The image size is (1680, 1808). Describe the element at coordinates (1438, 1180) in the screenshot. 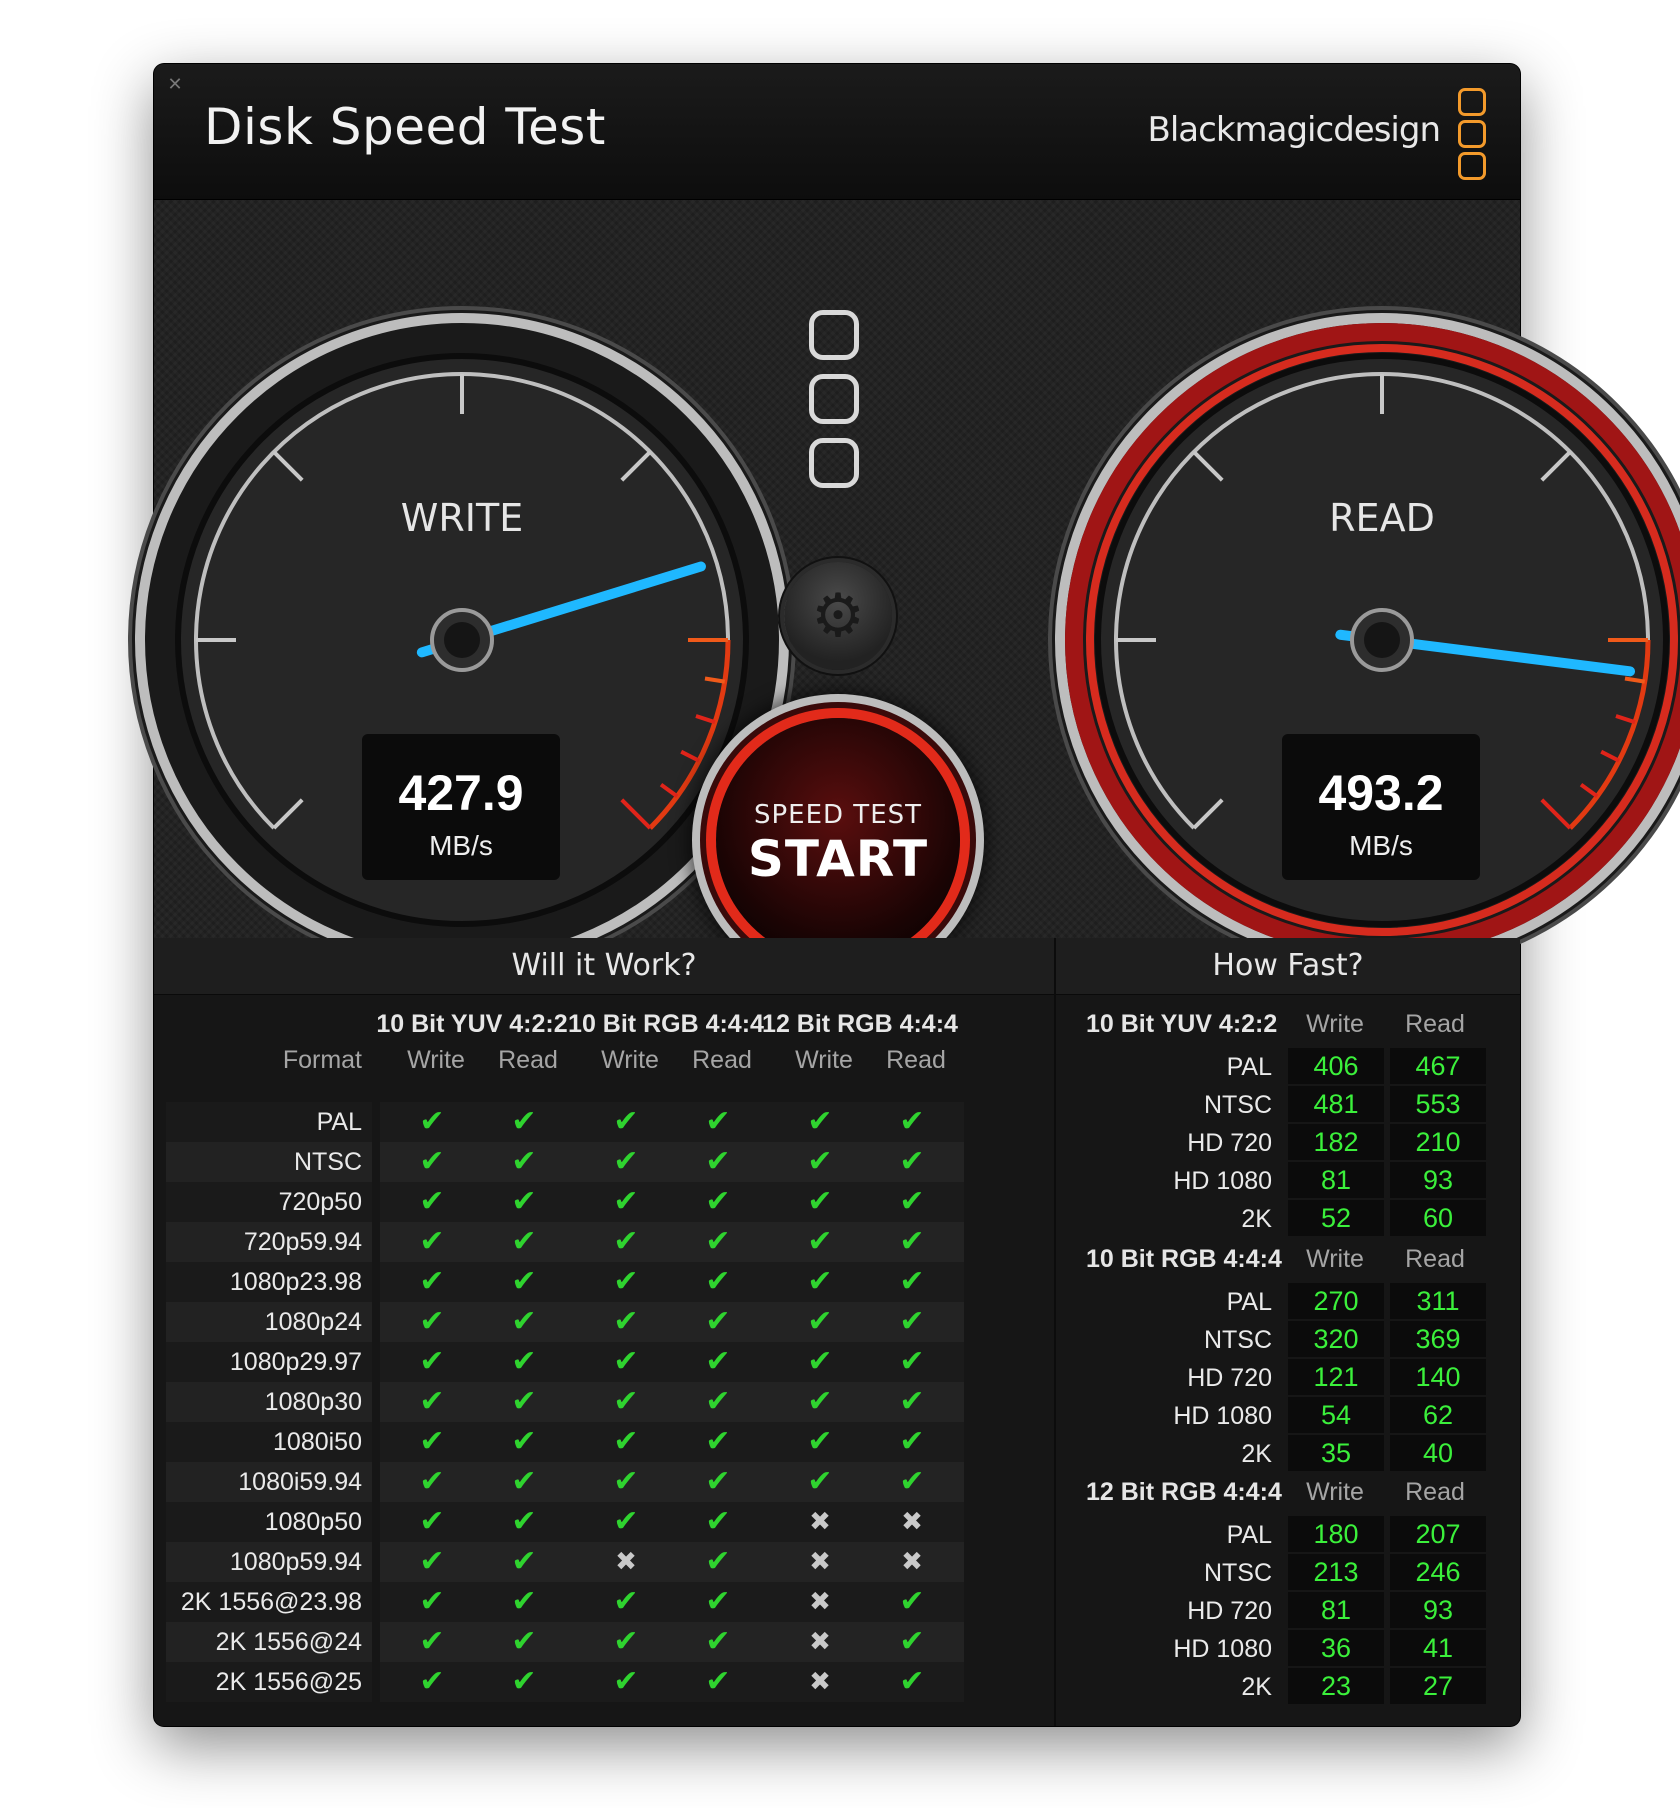

I see `how-fast-read-value: 93` at that location.